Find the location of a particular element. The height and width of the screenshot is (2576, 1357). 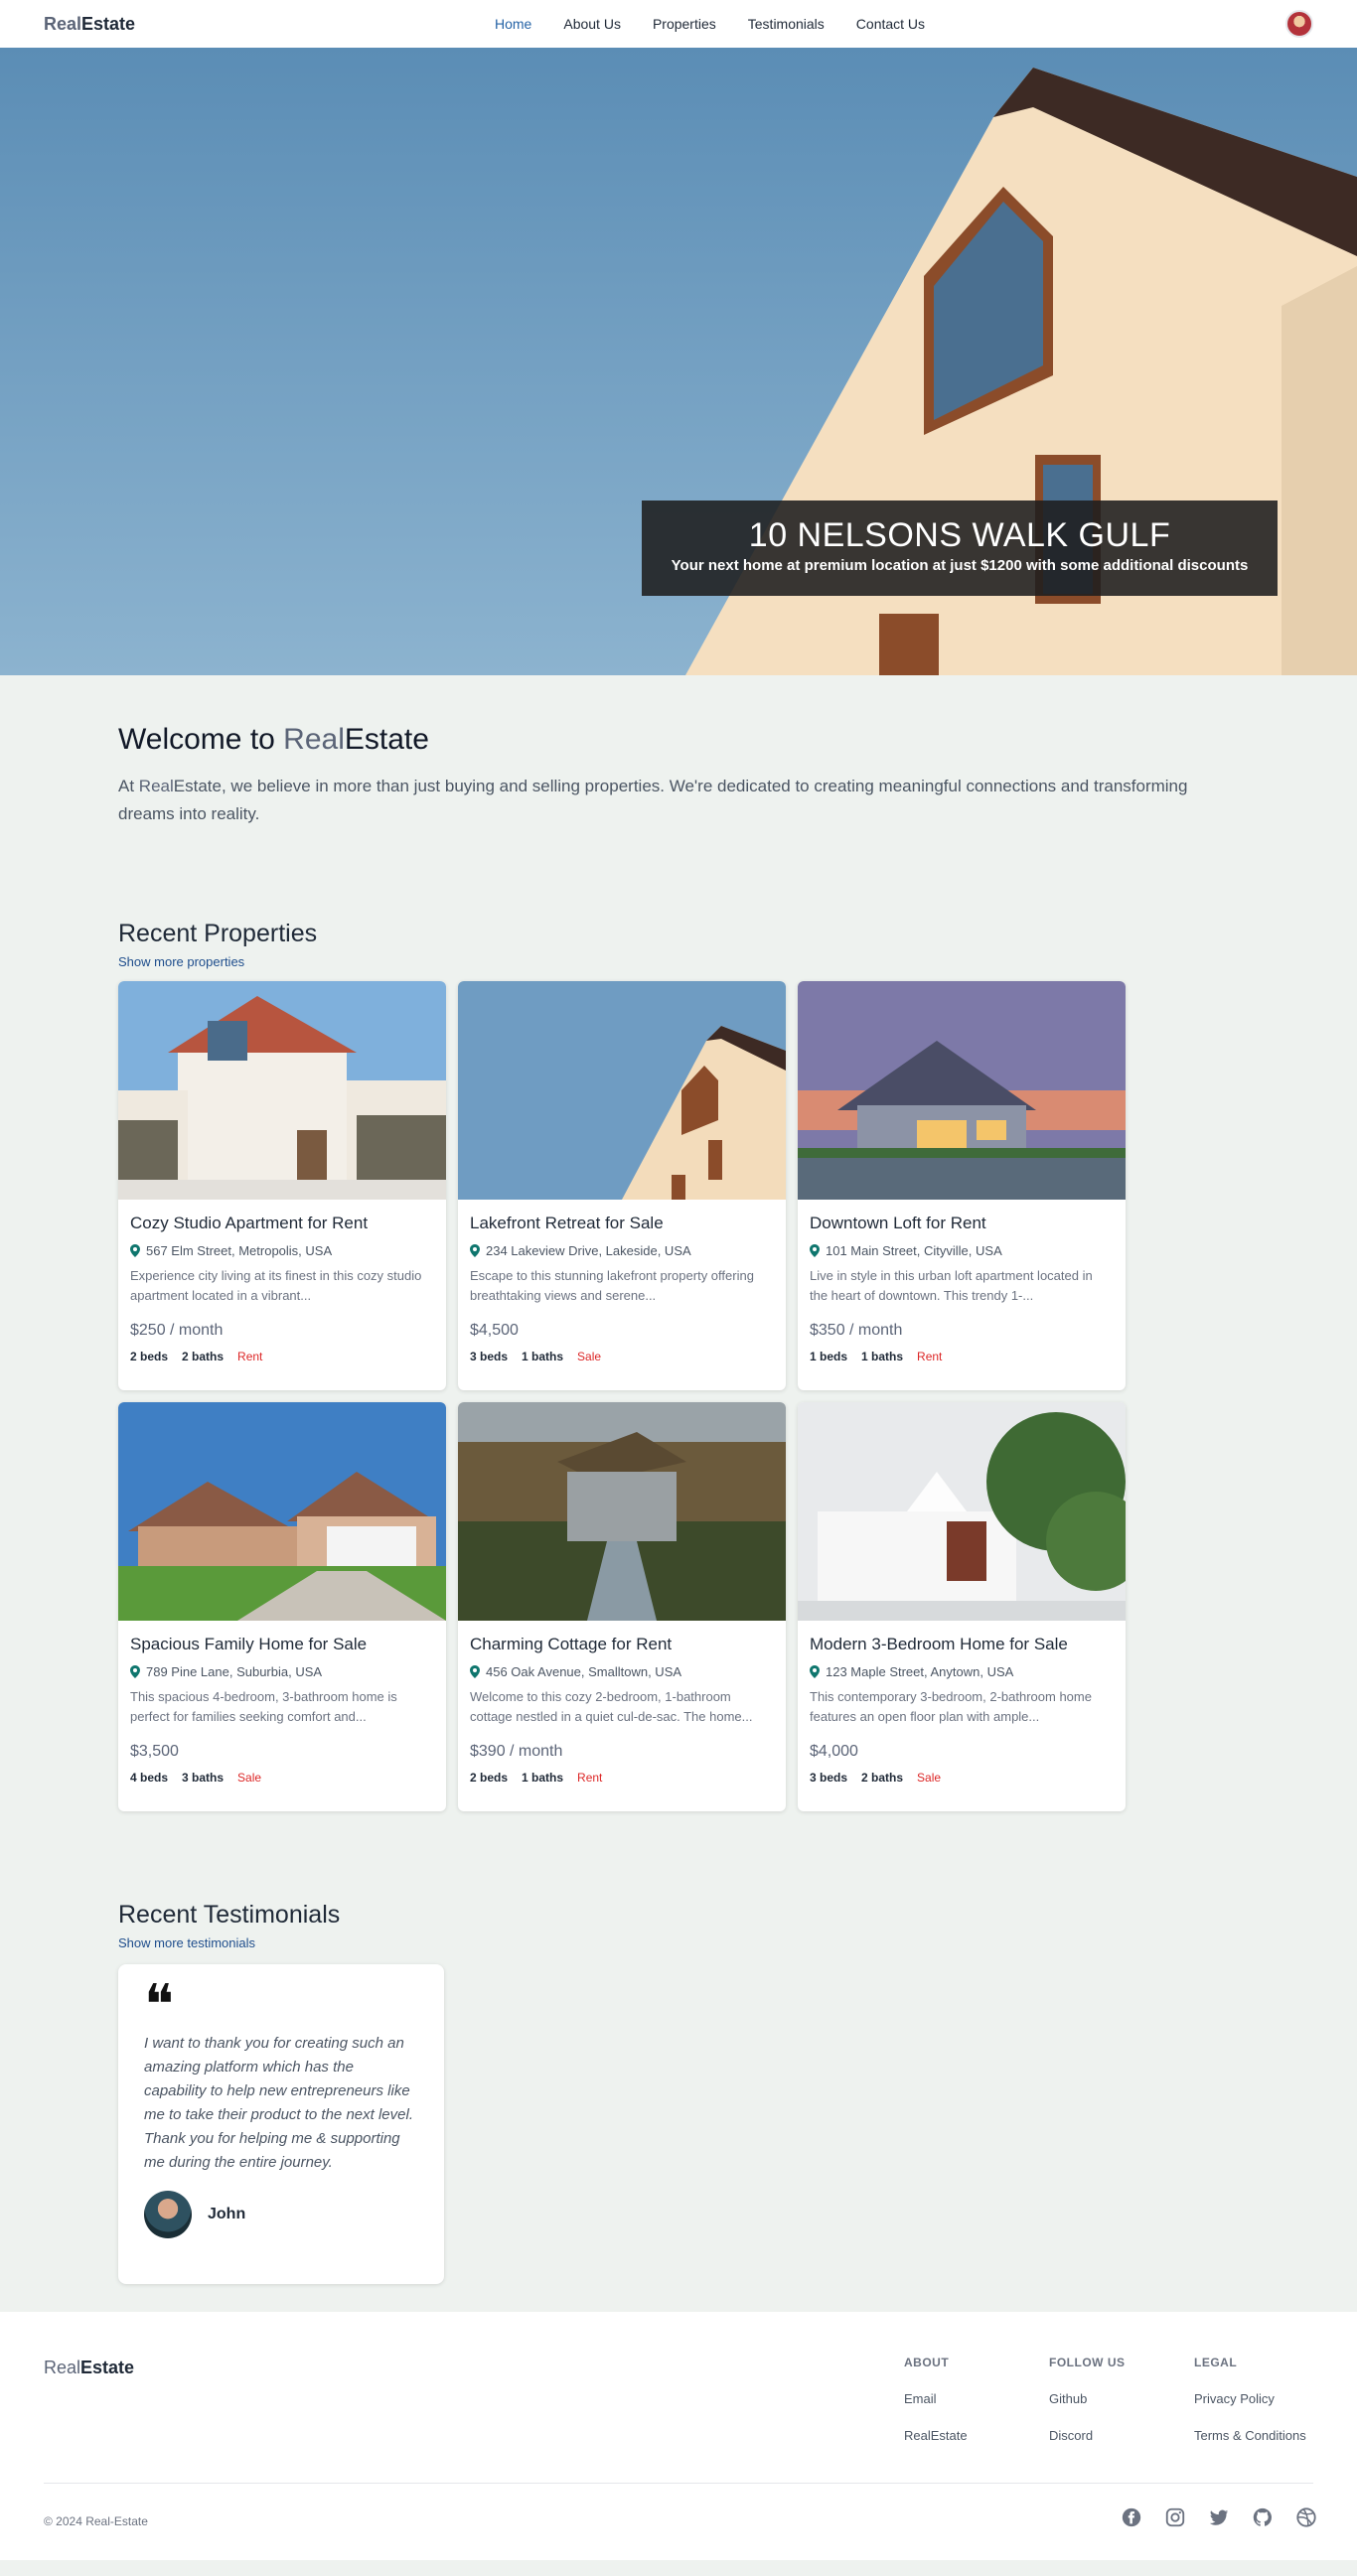

nav-home: Home is located at coordinates (513, 24).